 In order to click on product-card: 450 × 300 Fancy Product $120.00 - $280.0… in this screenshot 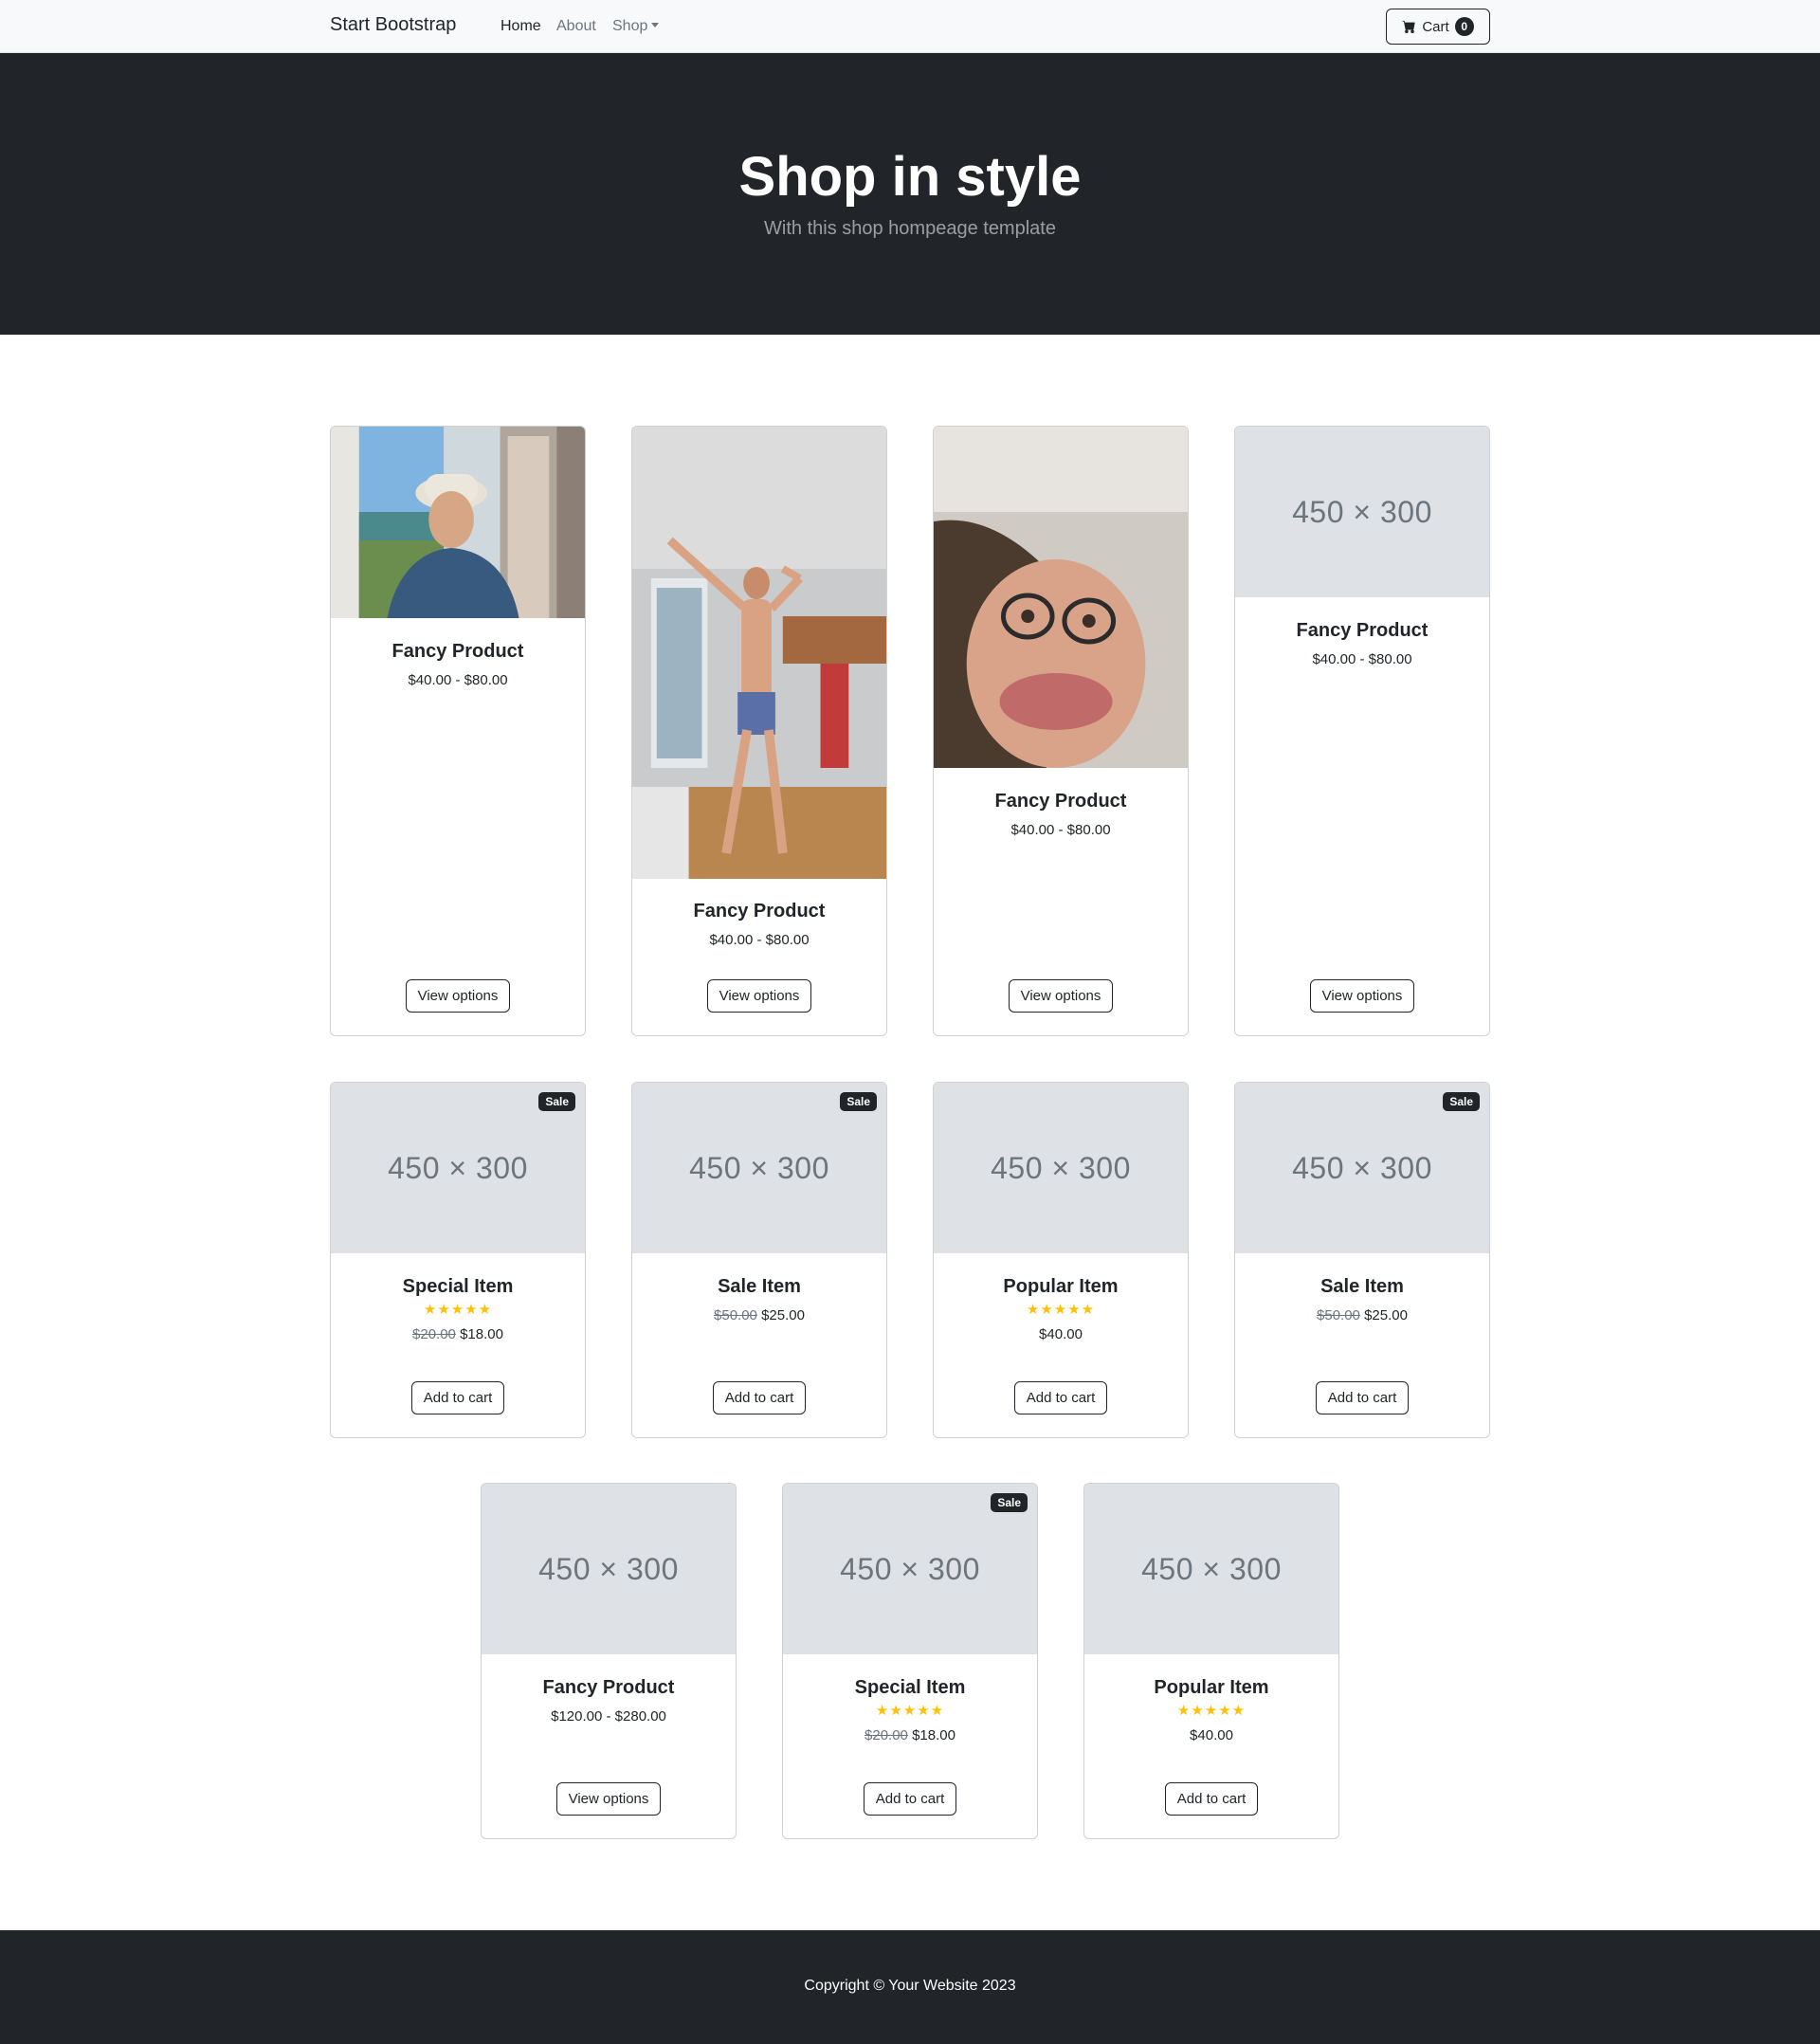, I will do `click(609, 1661)`.